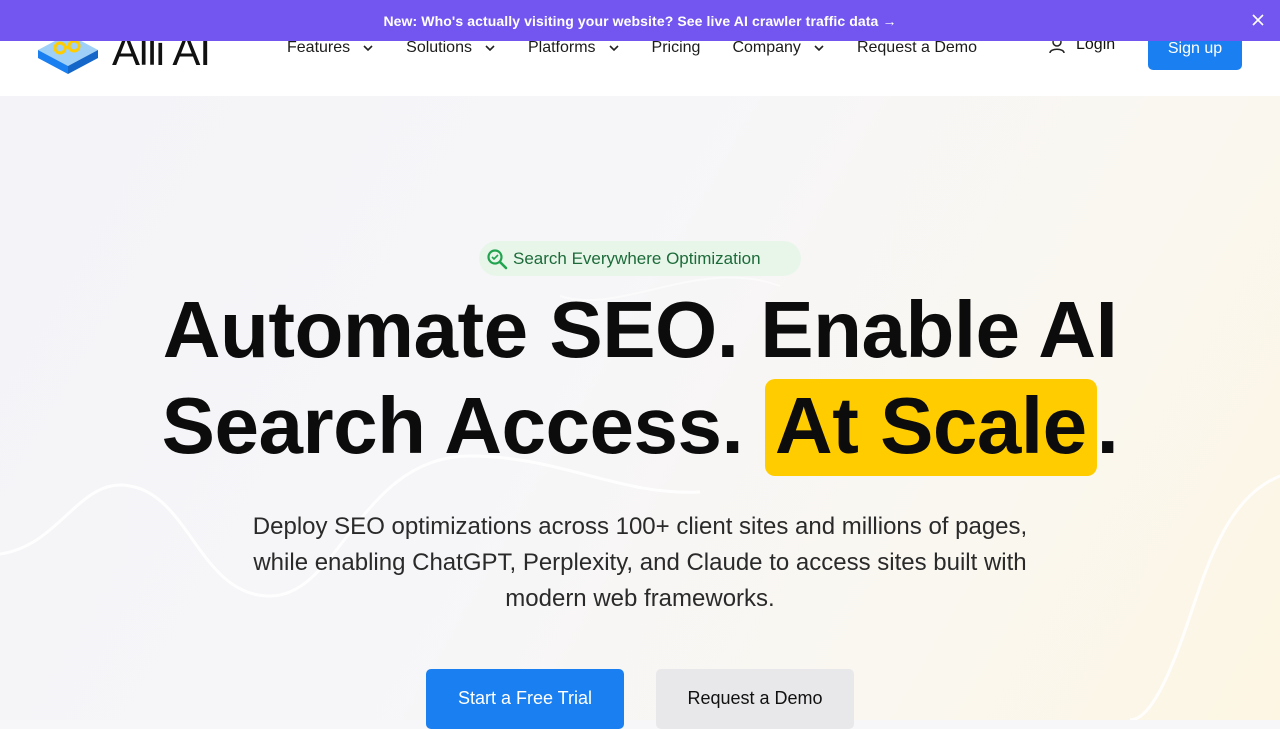 Image resolution: width=1280 pixels, height=729 pixels. Describe the element at coordinates (463, 425) in the screenshot. I see `headline-text: Search Access.` at that location.